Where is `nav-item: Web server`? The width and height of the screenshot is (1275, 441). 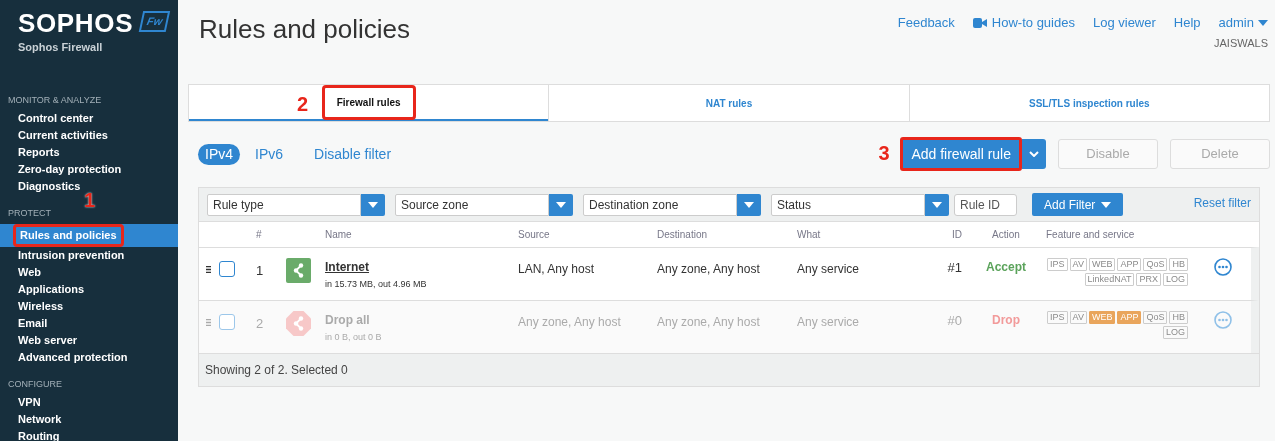 nav-item: Web server is located at coordinates (89, 340).